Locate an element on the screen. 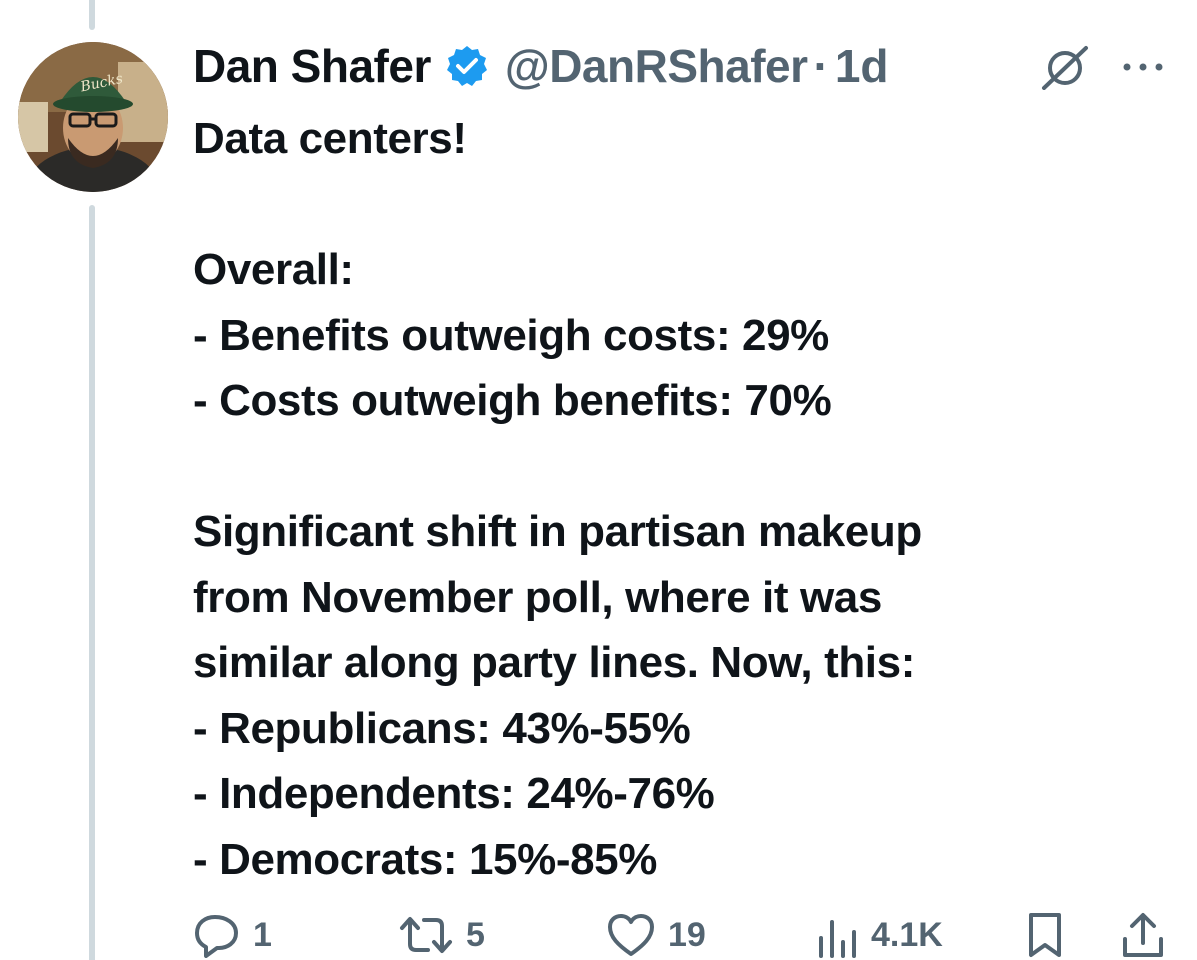 This screenshot has height=960, width=1197. tweet-line: - Republicans: 43%-55% is located at coordinates (442, 728).